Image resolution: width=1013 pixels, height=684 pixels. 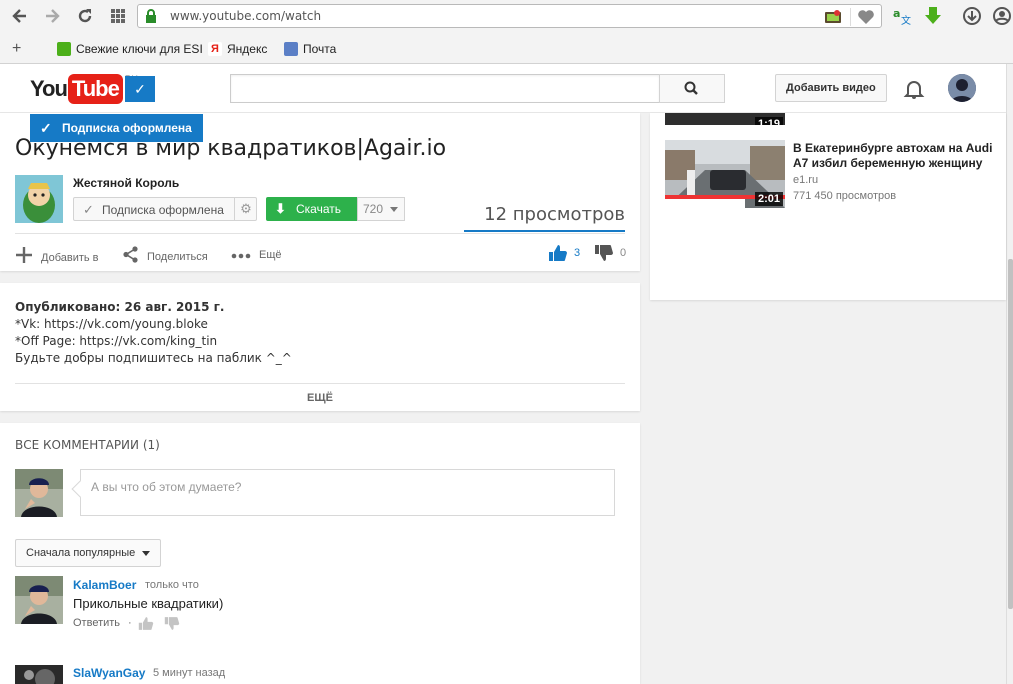 I want to click on youtube-logo: You Tube RU, so click(x=84, y=89).